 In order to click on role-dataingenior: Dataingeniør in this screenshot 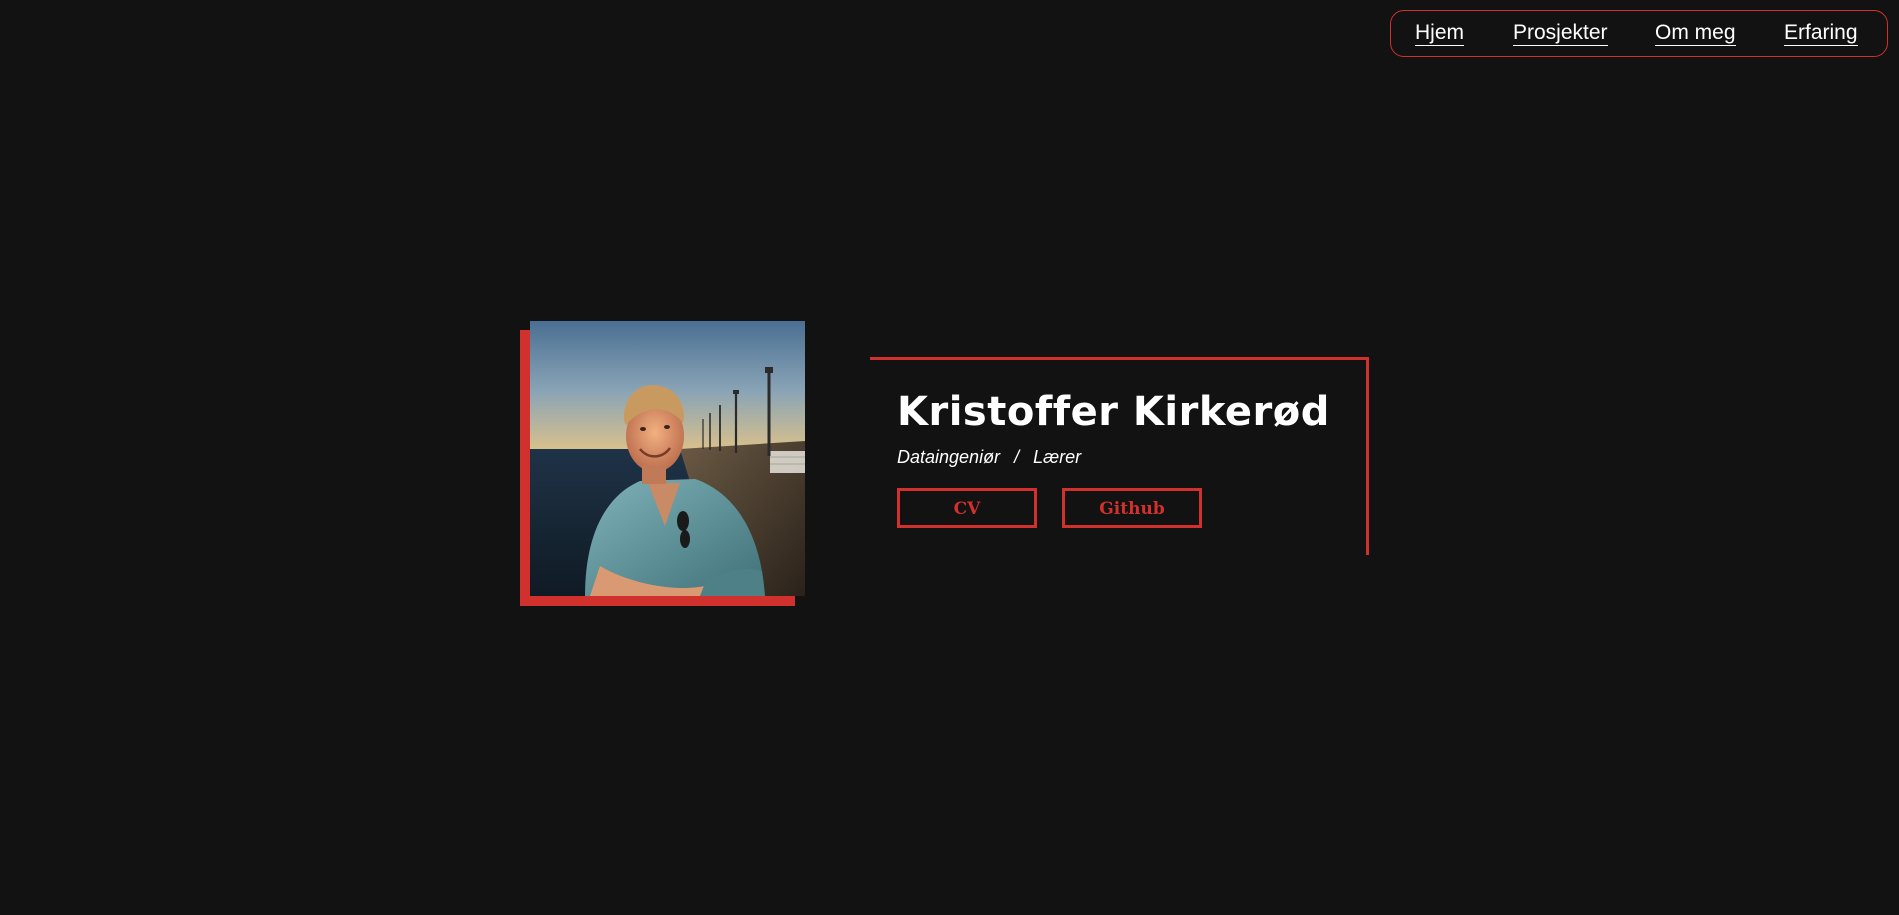, I will do `click(949, 457)`.